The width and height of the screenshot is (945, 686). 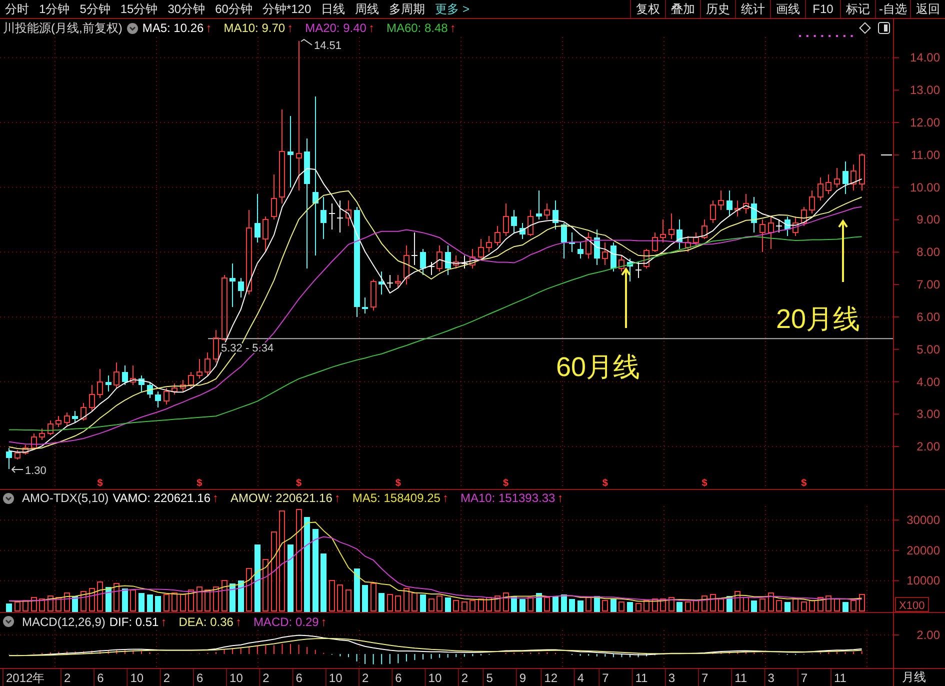 I want to click on annotation-arrow, so click(x=626, y=297).